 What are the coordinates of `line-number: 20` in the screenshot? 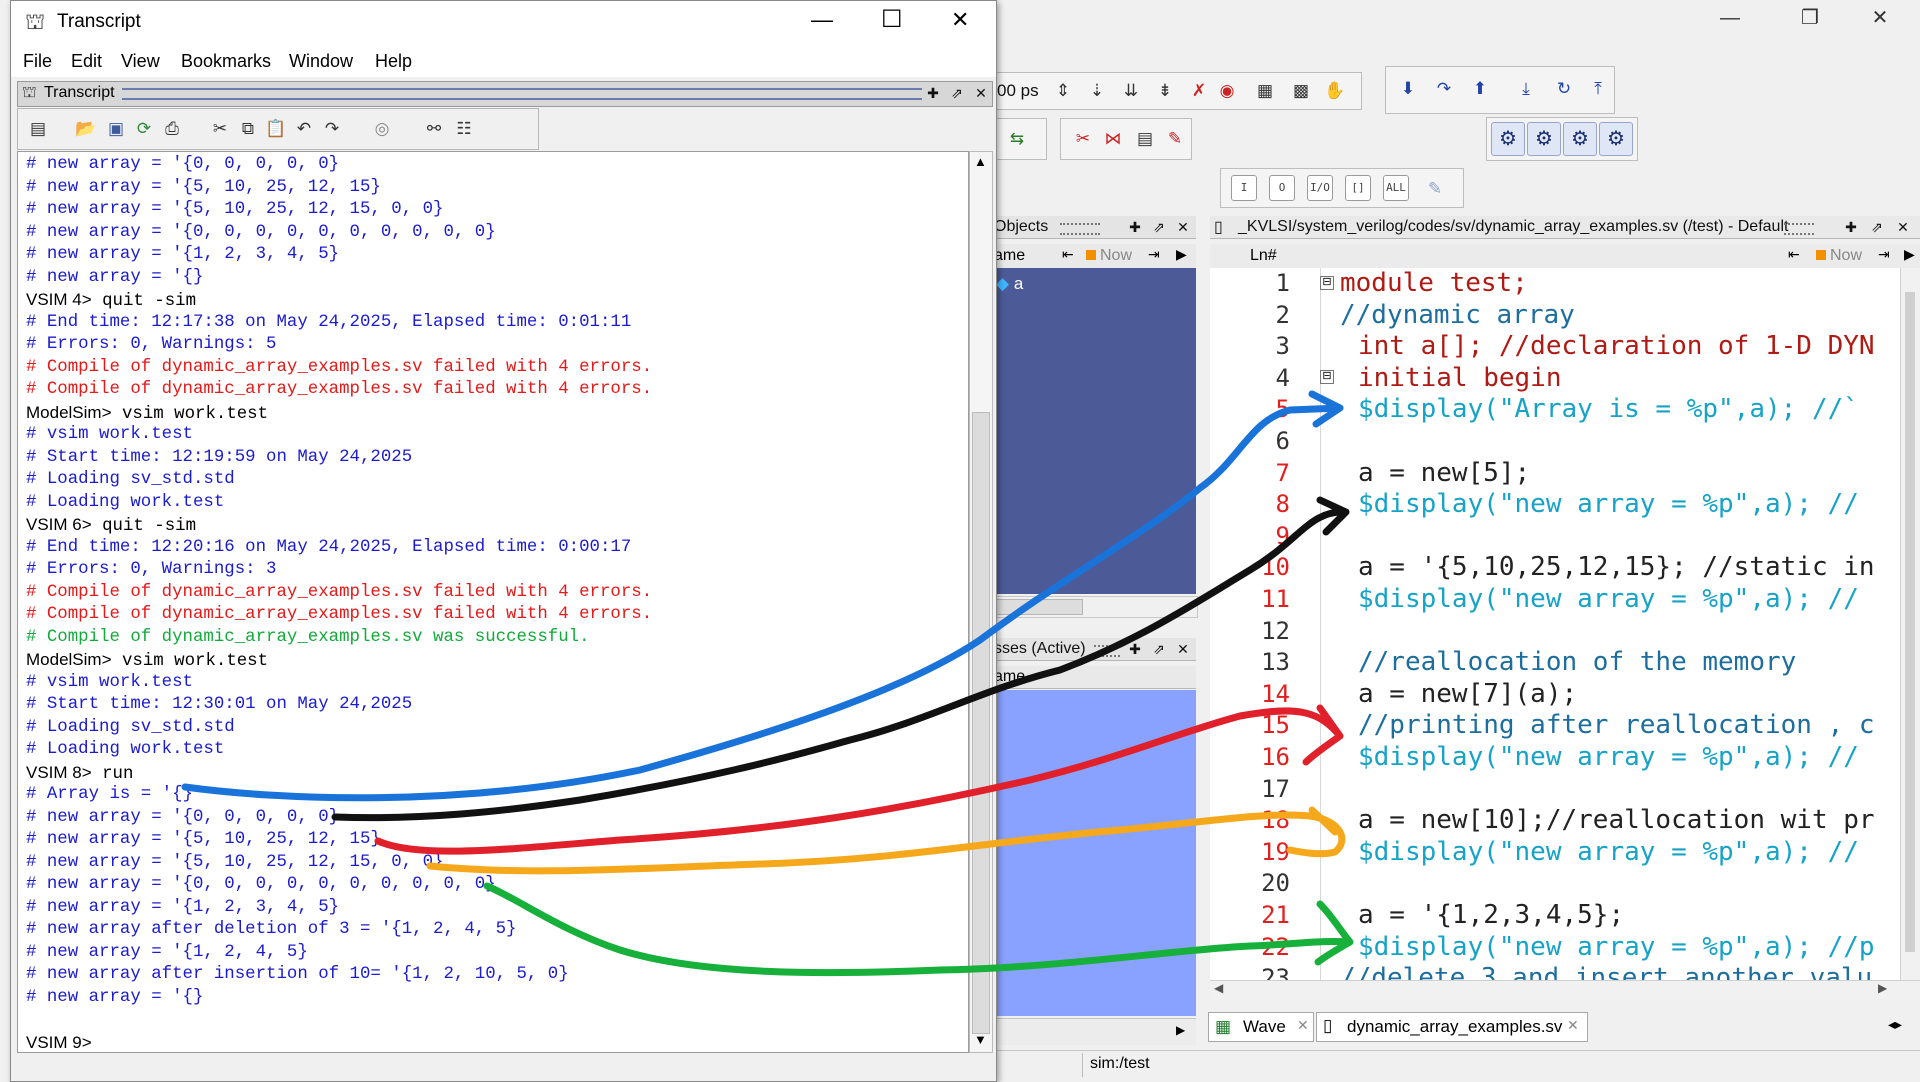 It's located at (1250, 883).